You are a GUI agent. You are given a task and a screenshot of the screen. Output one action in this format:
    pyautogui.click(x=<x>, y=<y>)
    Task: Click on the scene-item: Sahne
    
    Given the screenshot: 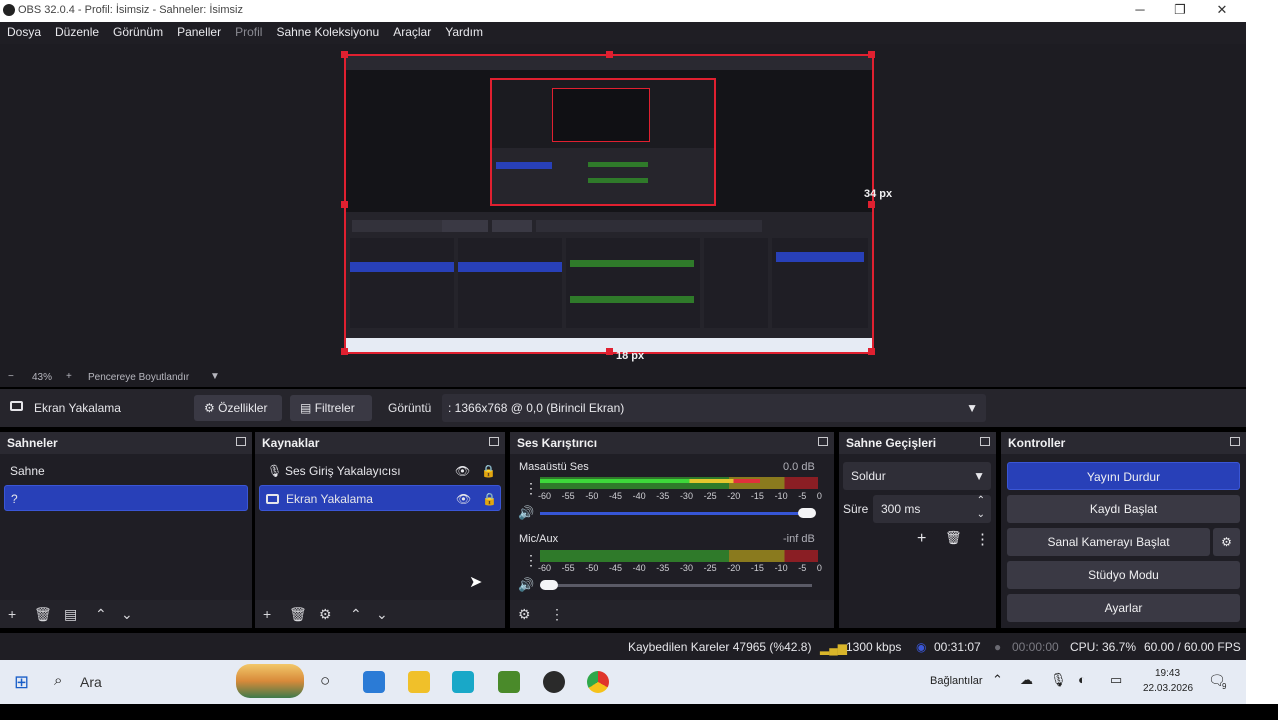 What is the action you would take?
    pyautogui.click(x=126, y=471)
    